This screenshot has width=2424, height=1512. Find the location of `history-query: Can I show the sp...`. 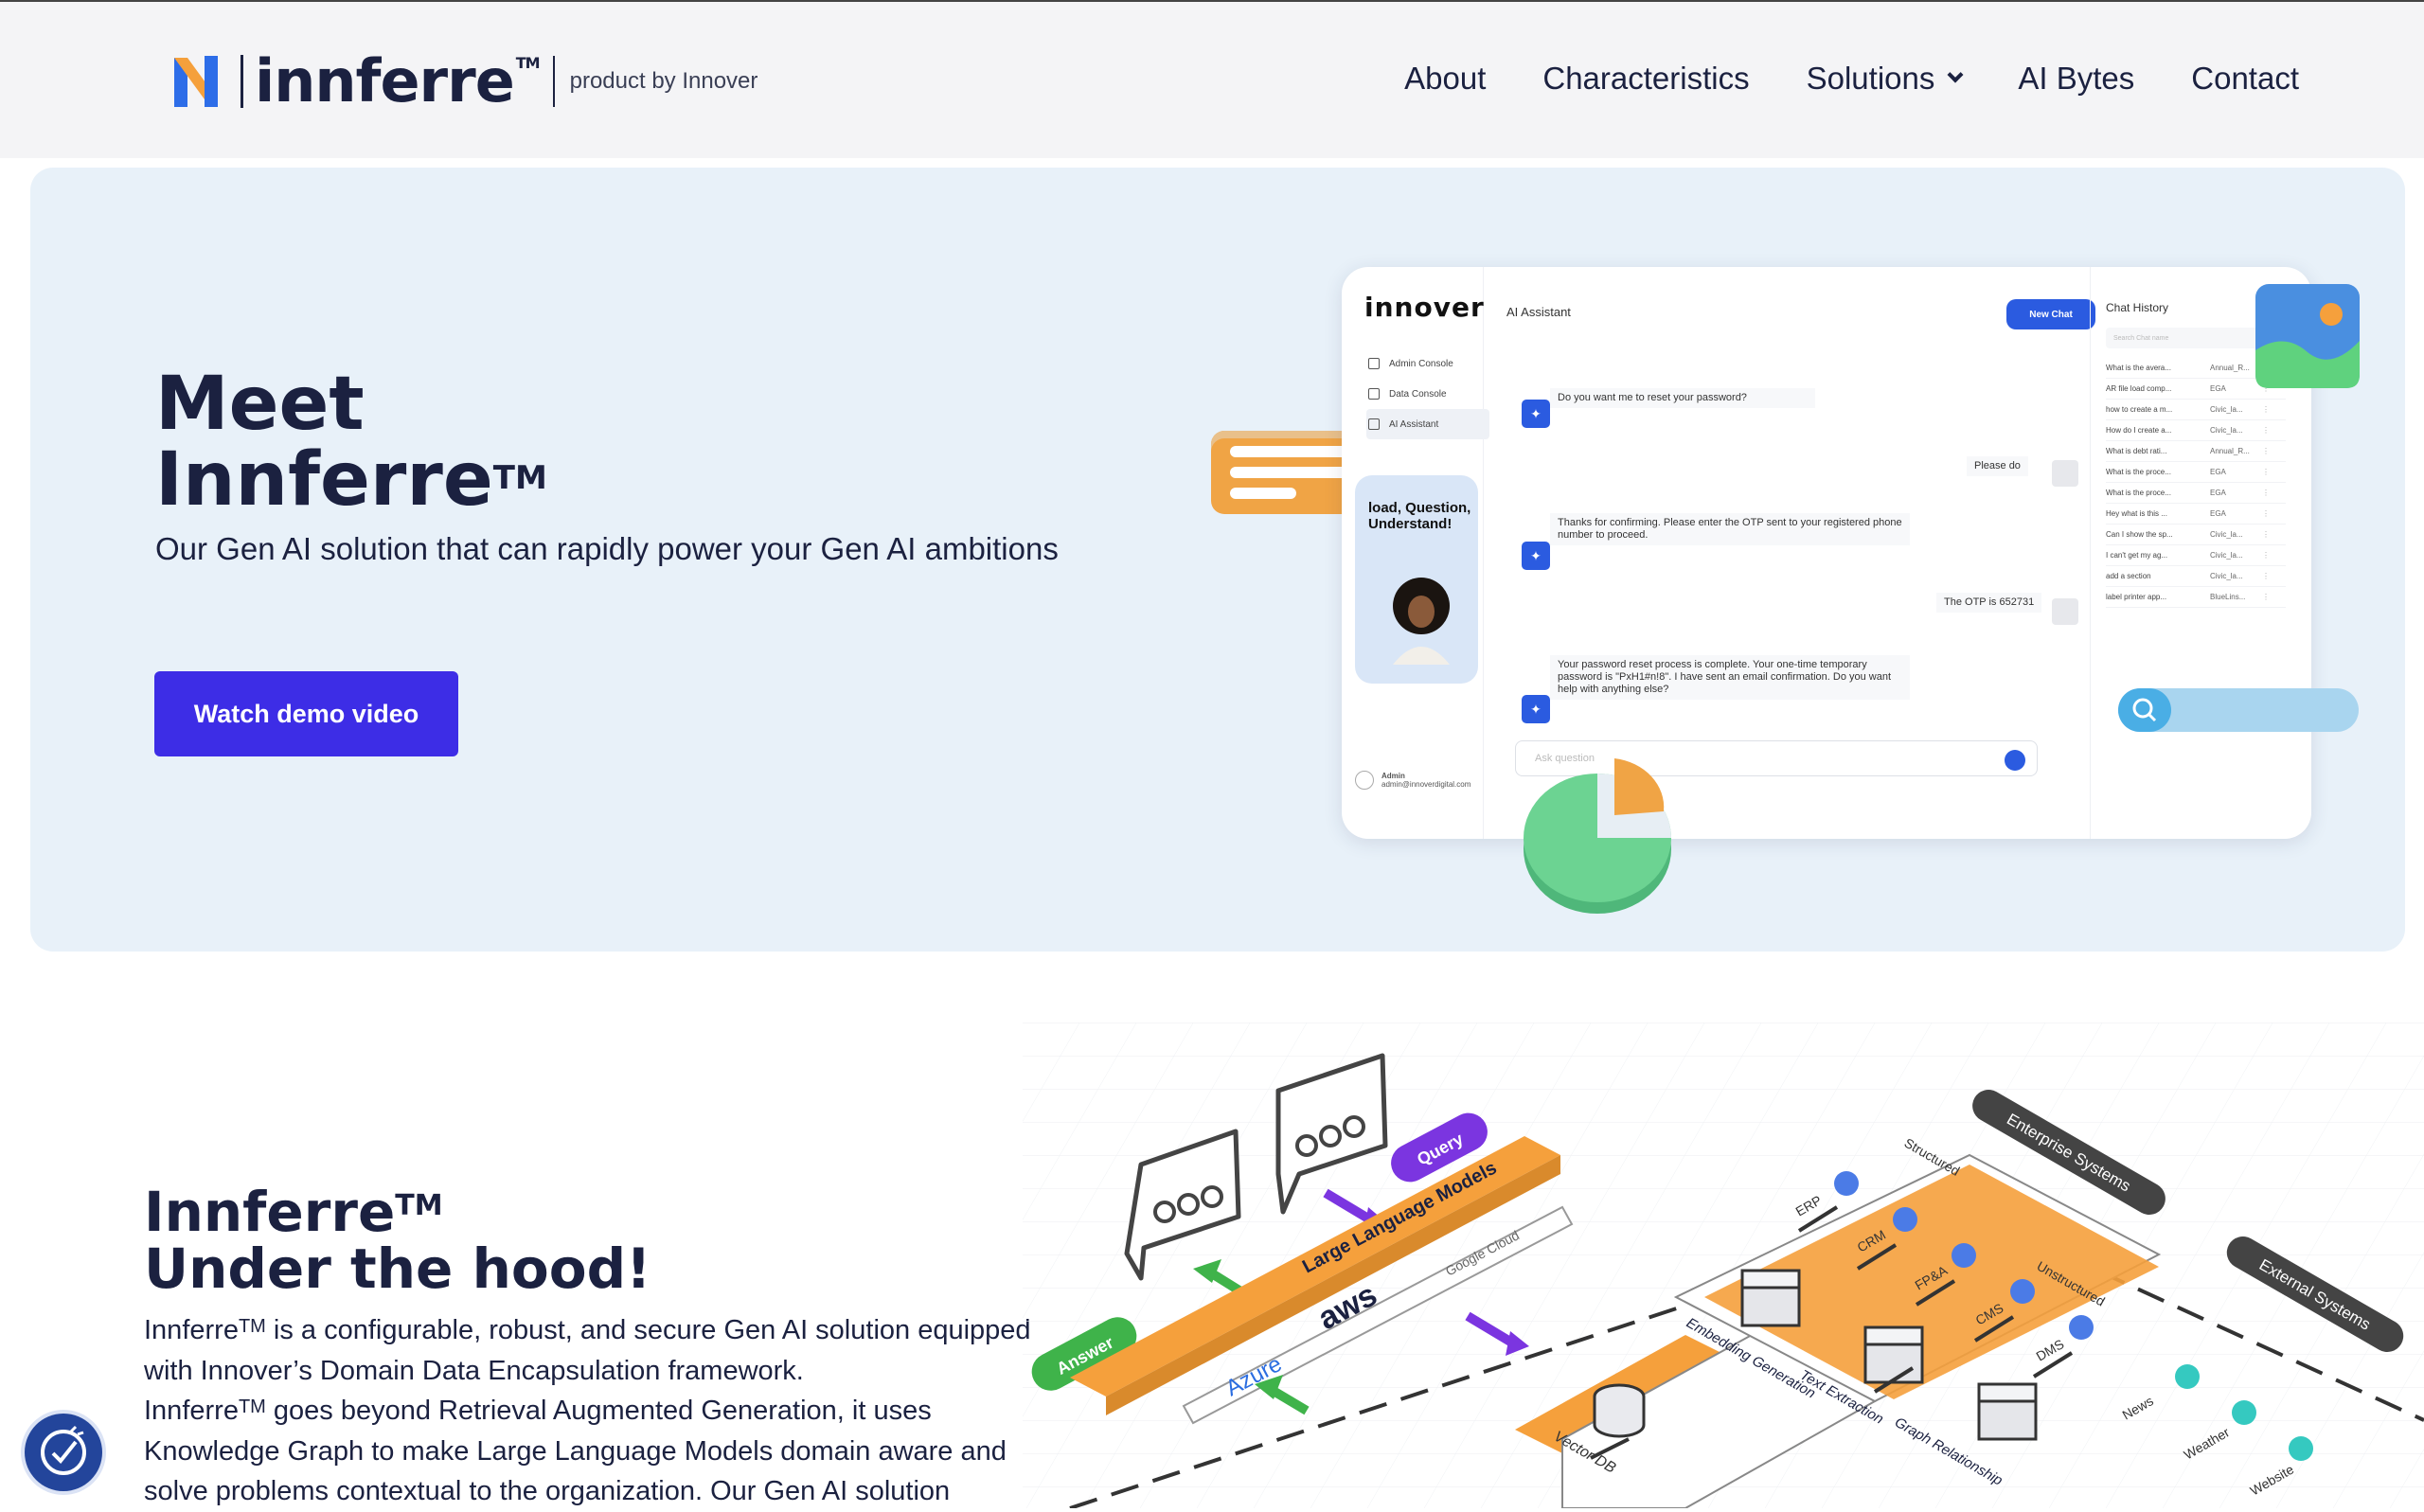

history-query: Can I show the sp... is located at coordinates (2139, 534).